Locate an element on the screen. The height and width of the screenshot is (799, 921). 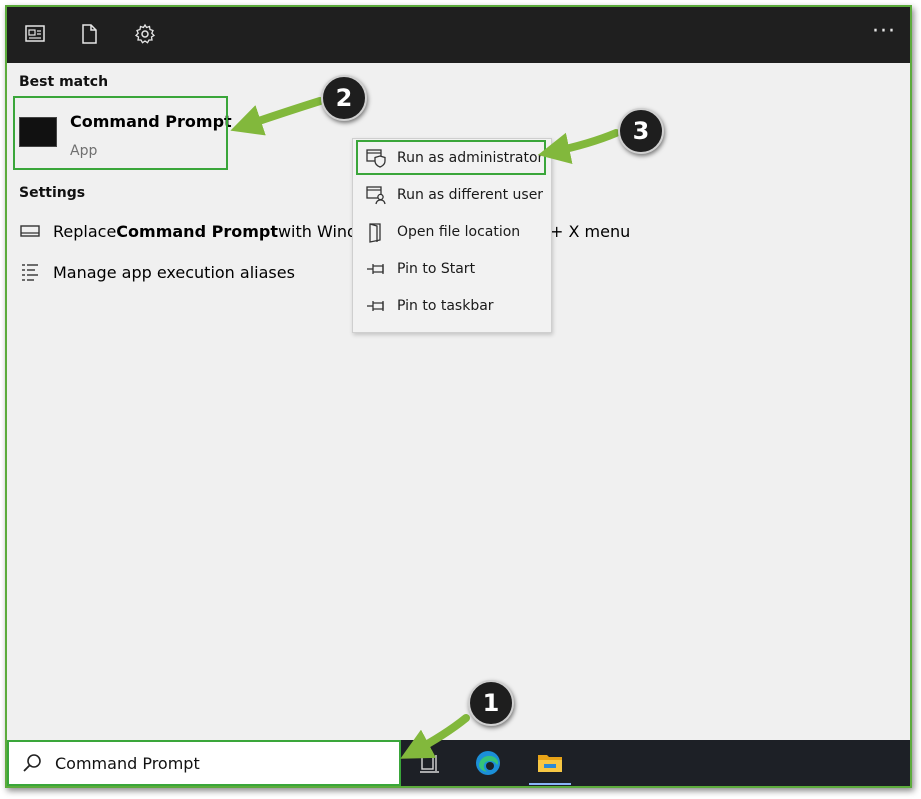
menu-item-pin-to-start: Pin to Start is located at coordinates (452, 268).